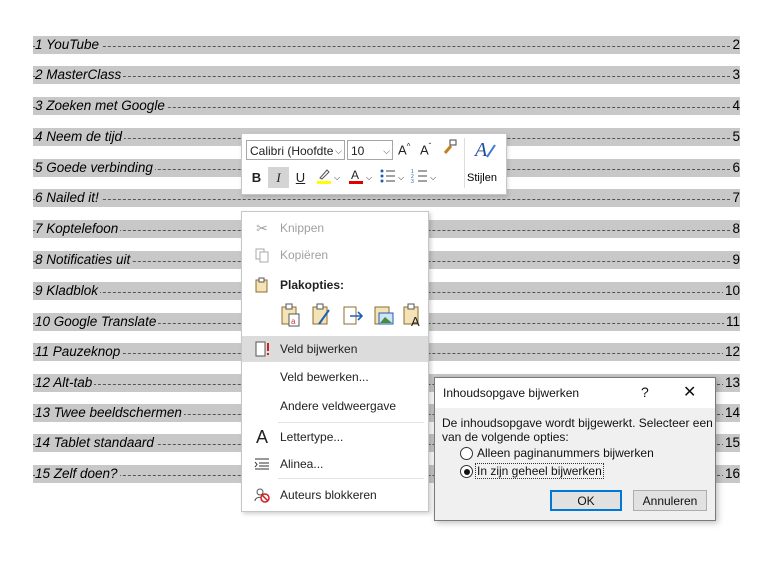 The width and height of the screenshot is (778, 561). What do you see at coordinates (335, 255) in the screenshot?
I see `menu-item-kopieren: Kopiëren` at bounding box center [335, 255].